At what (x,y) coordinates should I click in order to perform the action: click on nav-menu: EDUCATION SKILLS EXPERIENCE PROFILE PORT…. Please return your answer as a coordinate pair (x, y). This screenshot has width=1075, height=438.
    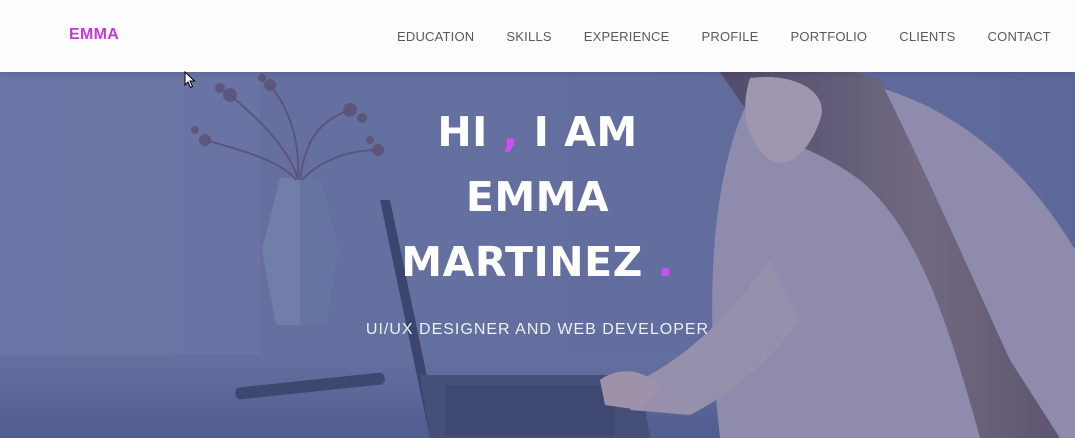
    Looking at the image, I should click on (724, 36).